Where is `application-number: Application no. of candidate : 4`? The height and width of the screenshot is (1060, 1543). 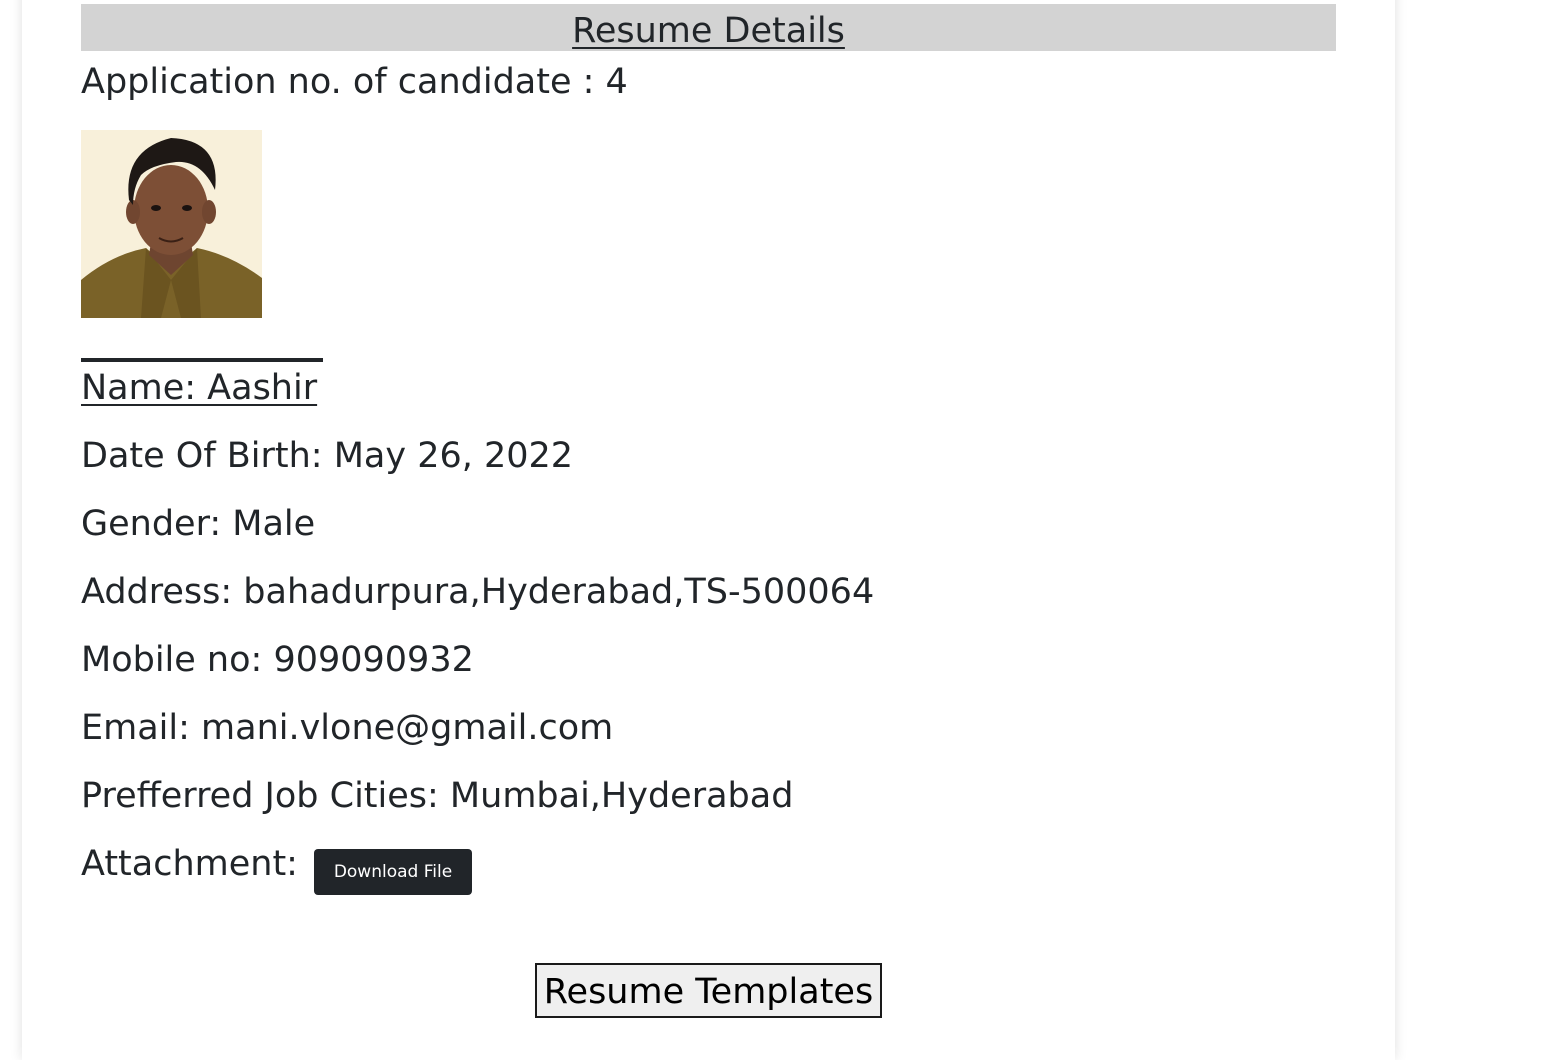 application-number: Application no. of candidate : 4 is located at coordinates (354, 82).